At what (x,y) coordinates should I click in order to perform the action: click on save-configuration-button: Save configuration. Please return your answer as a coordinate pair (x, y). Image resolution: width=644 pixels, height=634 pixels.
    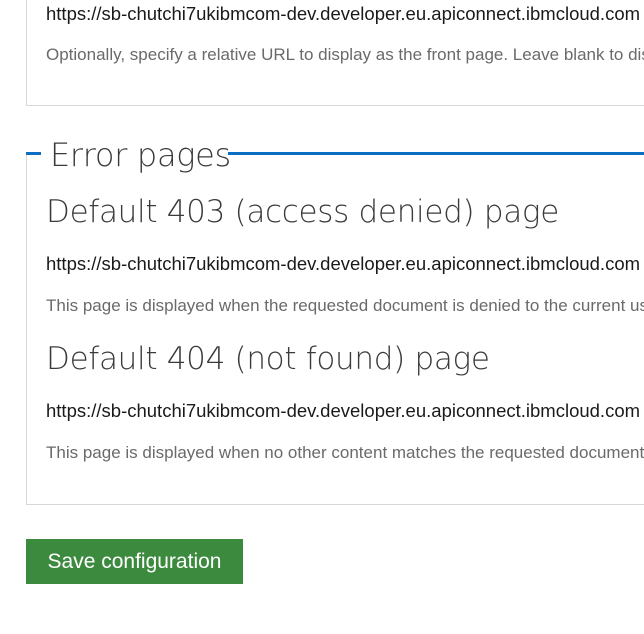
    Looking at the image, I should click on (134, 561).